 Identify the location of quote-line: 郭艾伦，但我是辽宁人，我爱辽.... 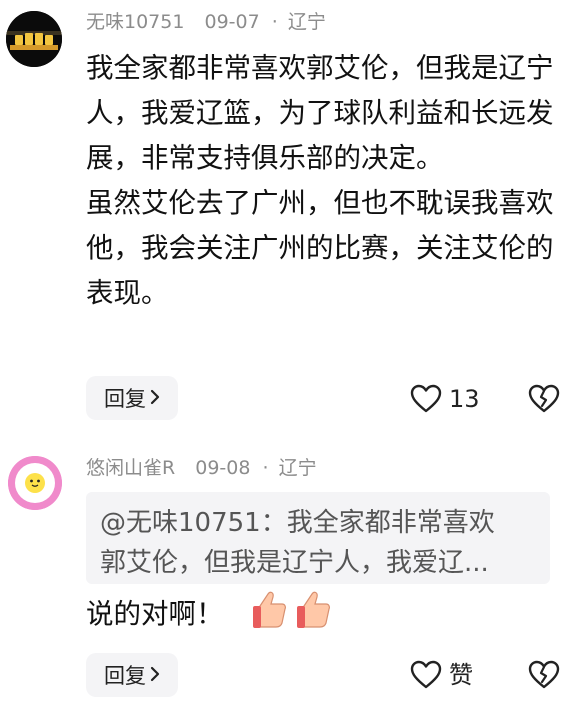
(294, 563).